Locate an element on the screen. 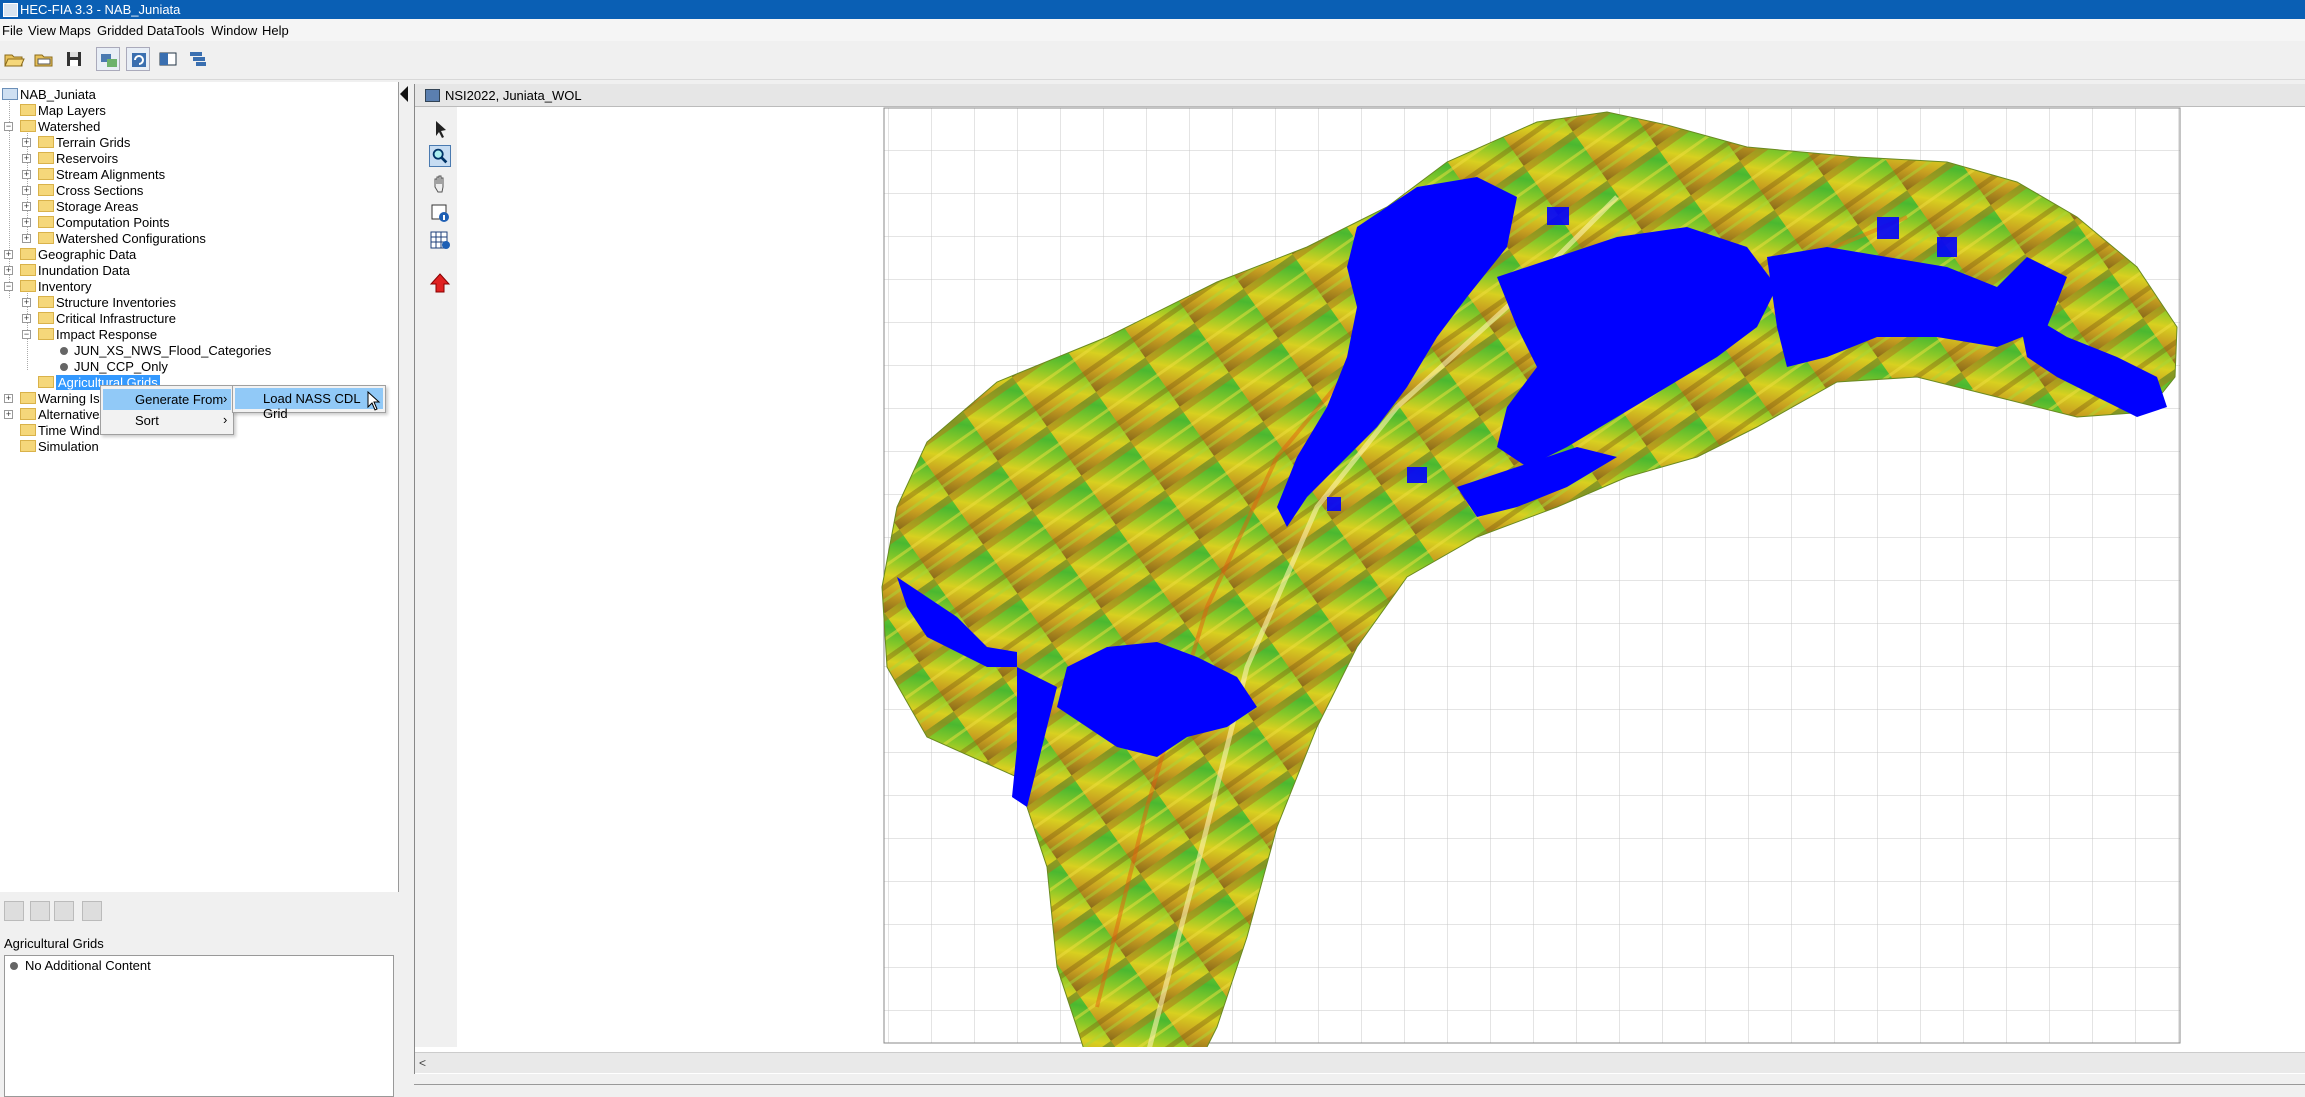 This screenshot has height=1097, width=2305. menu-item-generate-from: Generate From › is located at coordinates (167, 399).